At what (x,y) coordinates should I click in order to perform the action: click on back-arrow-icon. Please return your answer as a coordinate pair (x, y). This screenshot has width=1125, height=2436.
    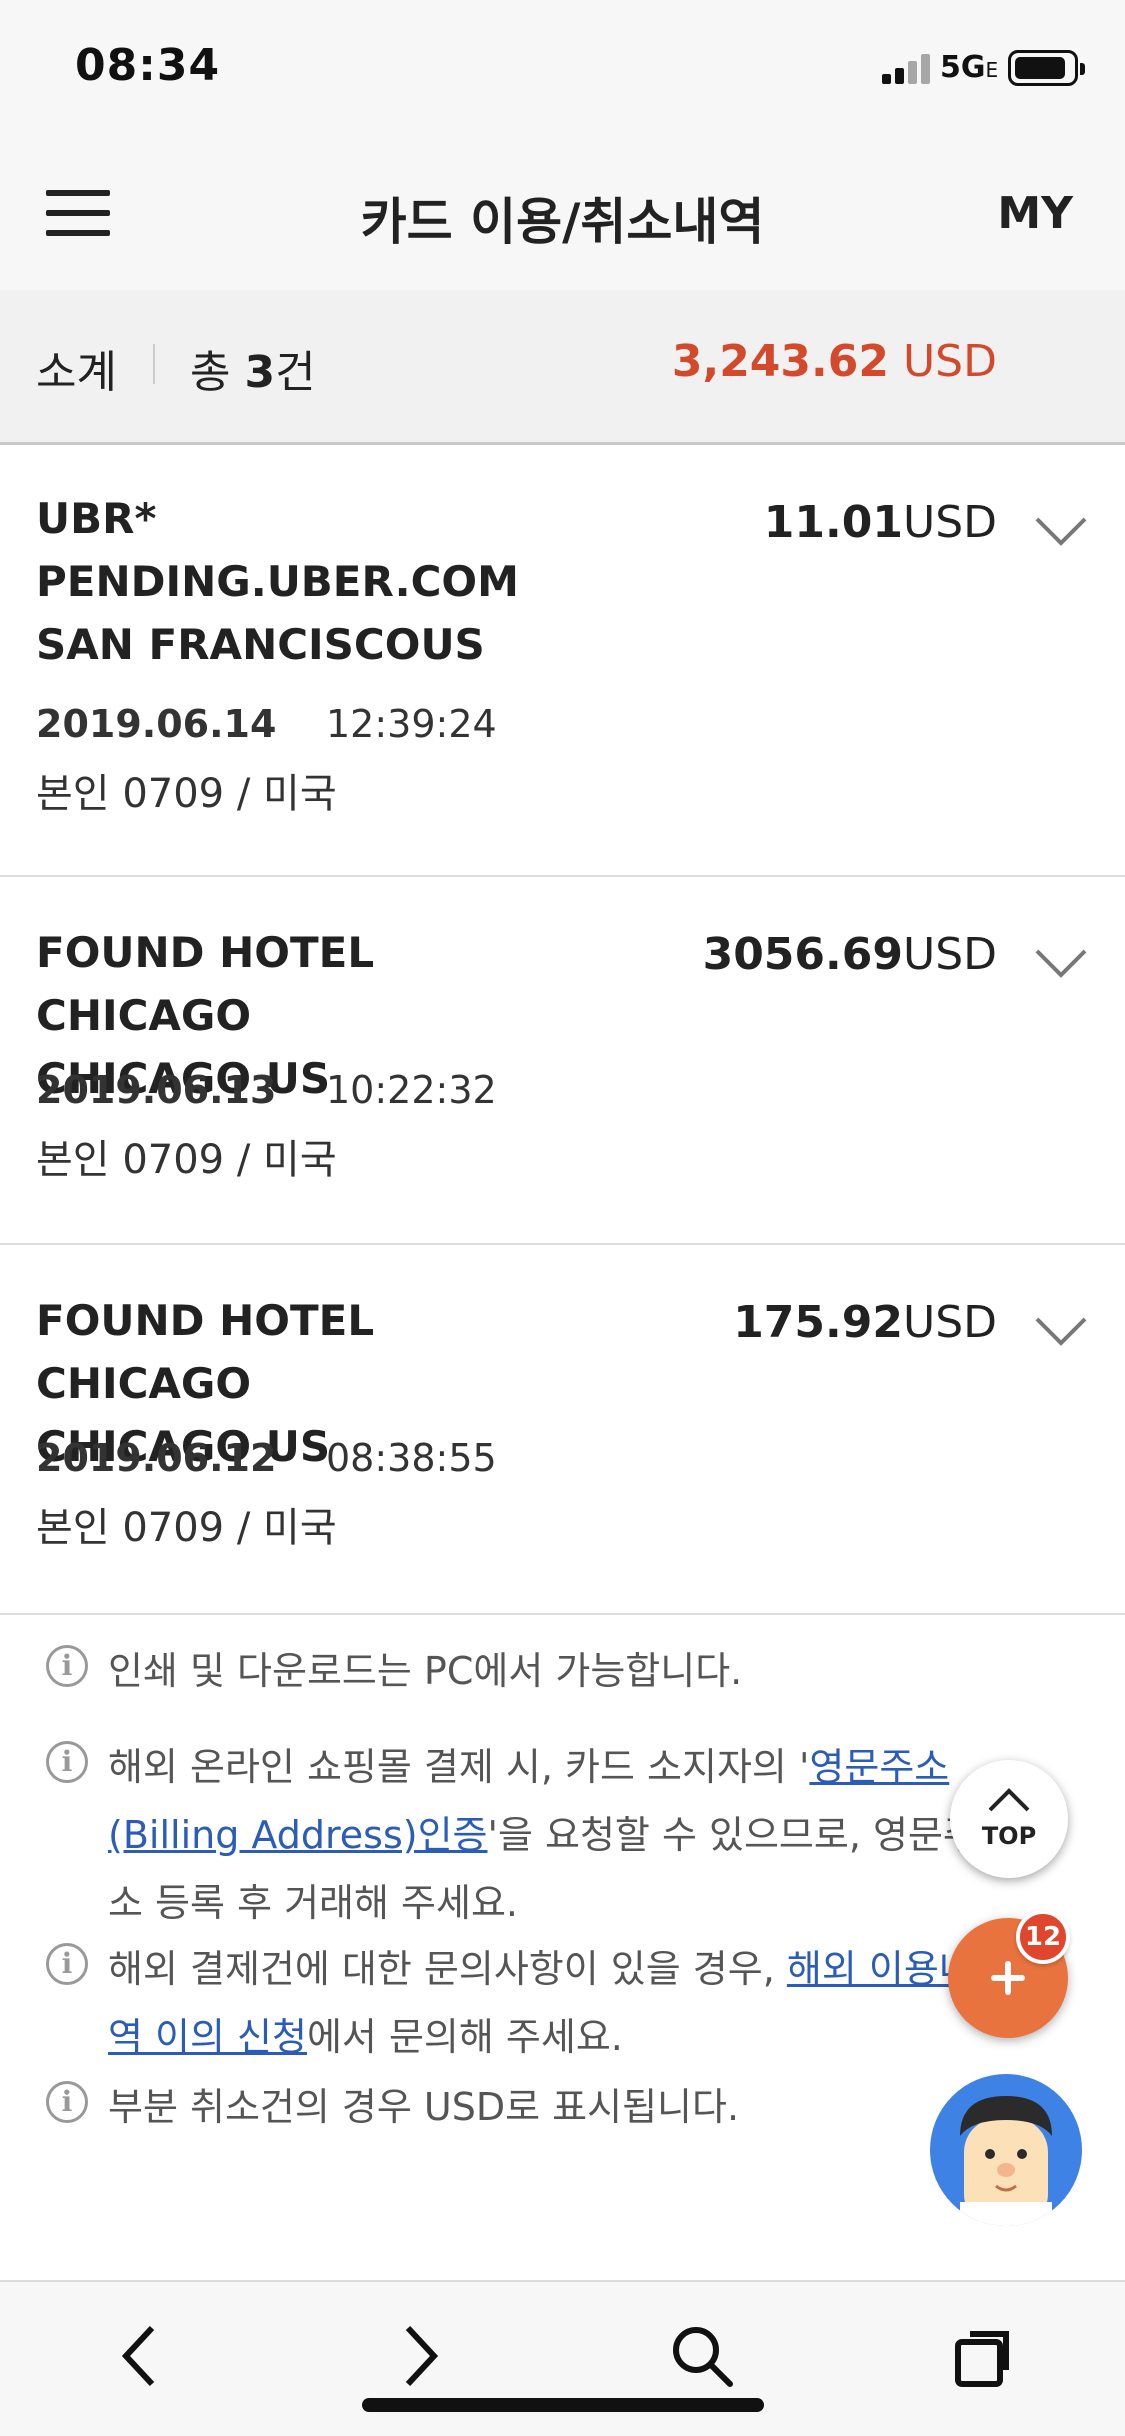
    Looking at the image, I should click on (140, 2356).